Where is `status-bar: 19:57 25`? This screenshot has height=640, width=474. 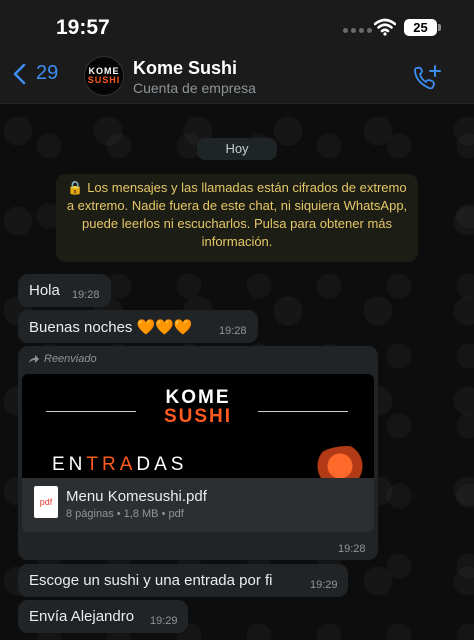 status-bar: 19:57 25 is located at coordinates (237, 26).